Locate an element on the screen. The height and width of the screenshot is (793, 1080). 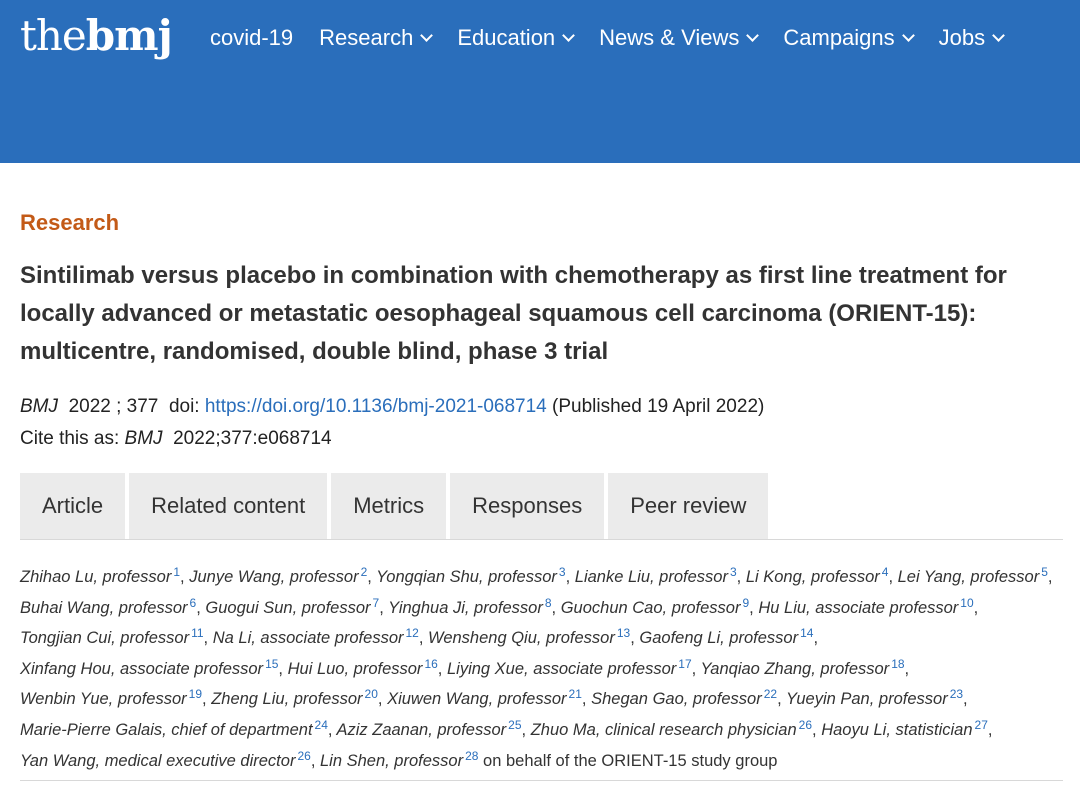
author-entry: Zheng Liu, professor 20, is located at coordinates (297, 698).